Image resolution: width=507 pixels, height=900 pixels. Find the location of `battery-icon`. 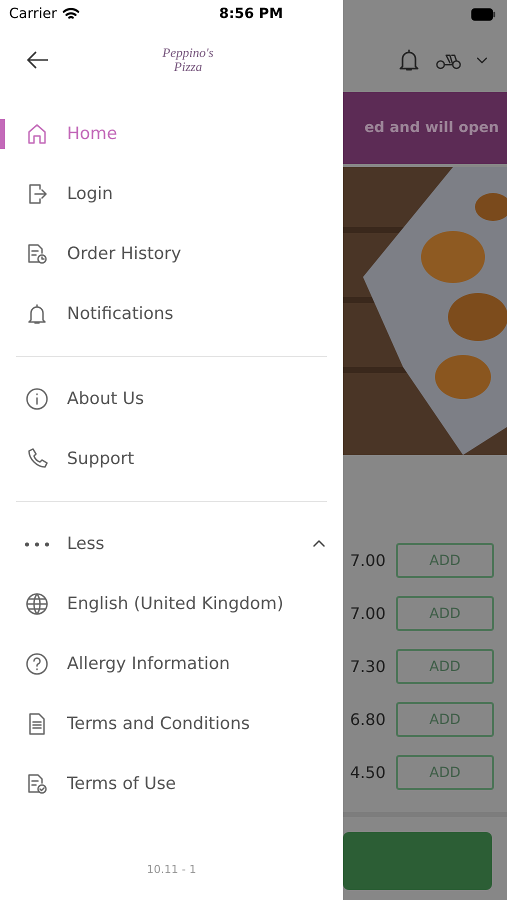

battery-icon is located at coordinates (484, 14).